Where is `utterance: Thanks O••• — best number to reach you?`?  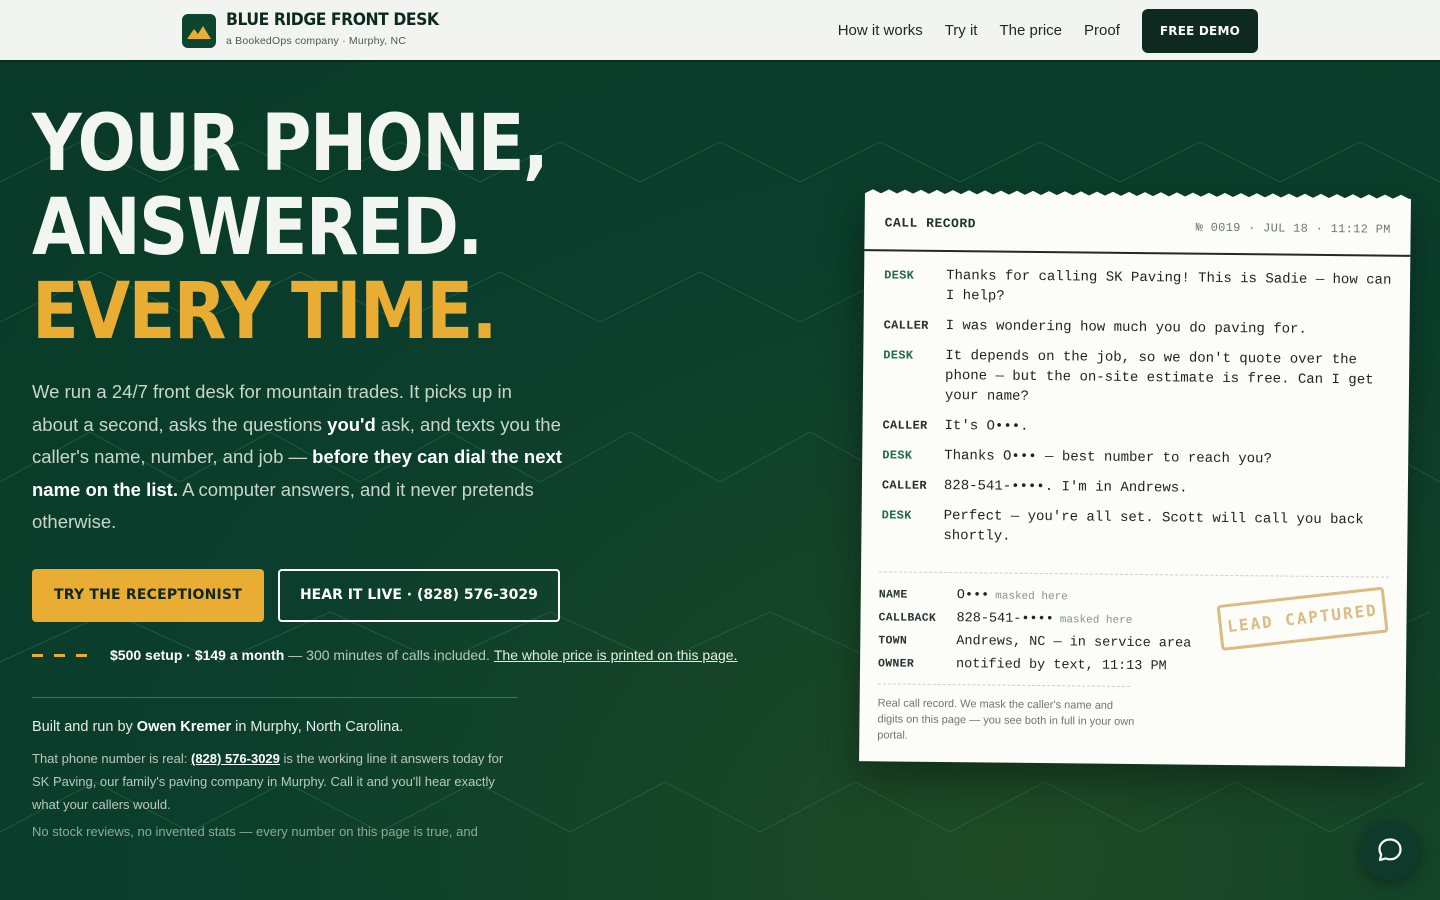
utterance: Thanks O••• — best number to reach you? is located at coordinates (1108, 458).